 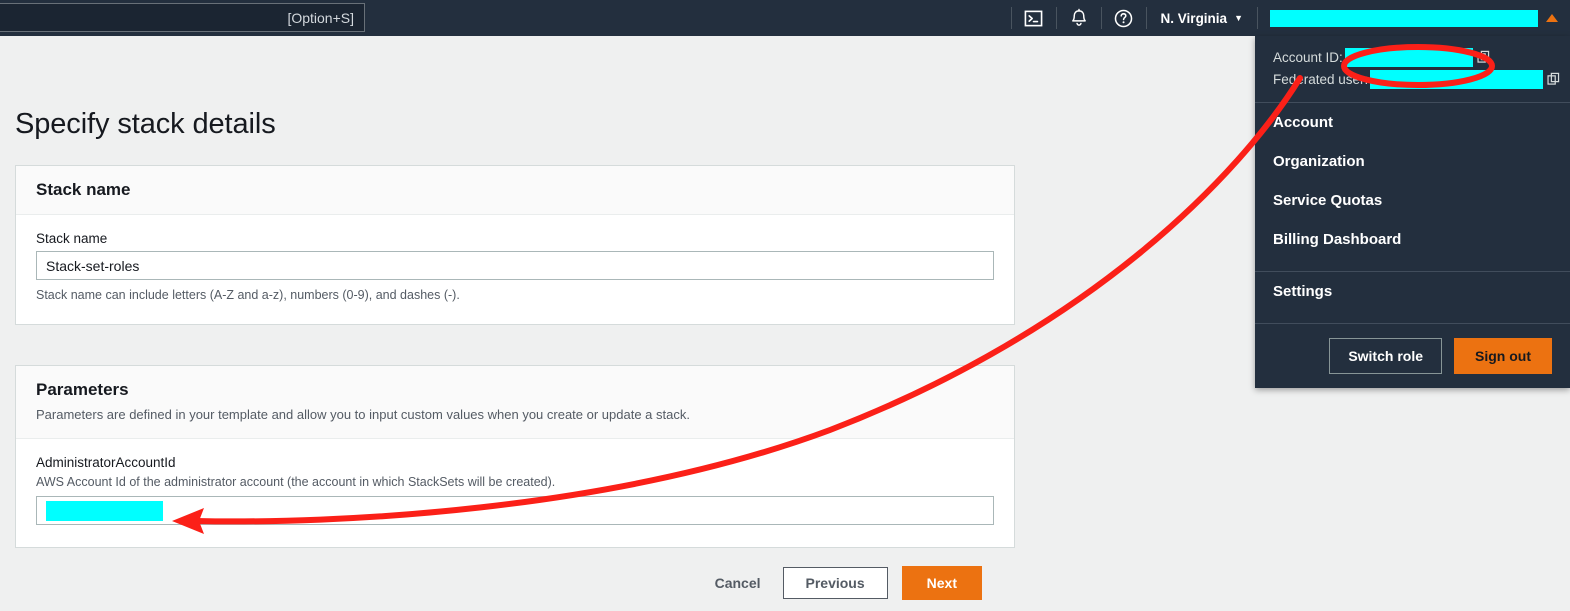 What do you see at coordinates (515, 510) in the screenshot?
I see `administrator-account-id-input` at bounding box center [515, 510].